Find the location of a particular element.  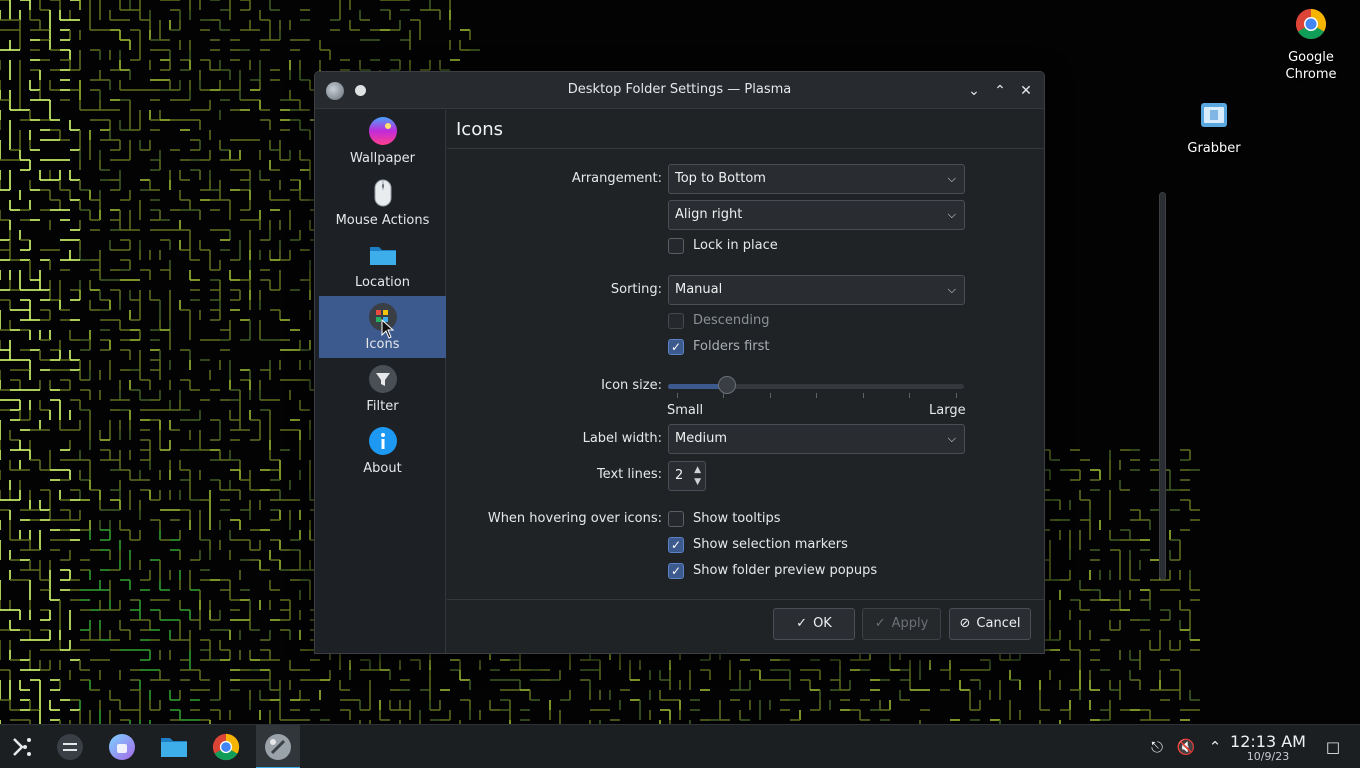

file-manager-button is located at coordinates (174, 746).